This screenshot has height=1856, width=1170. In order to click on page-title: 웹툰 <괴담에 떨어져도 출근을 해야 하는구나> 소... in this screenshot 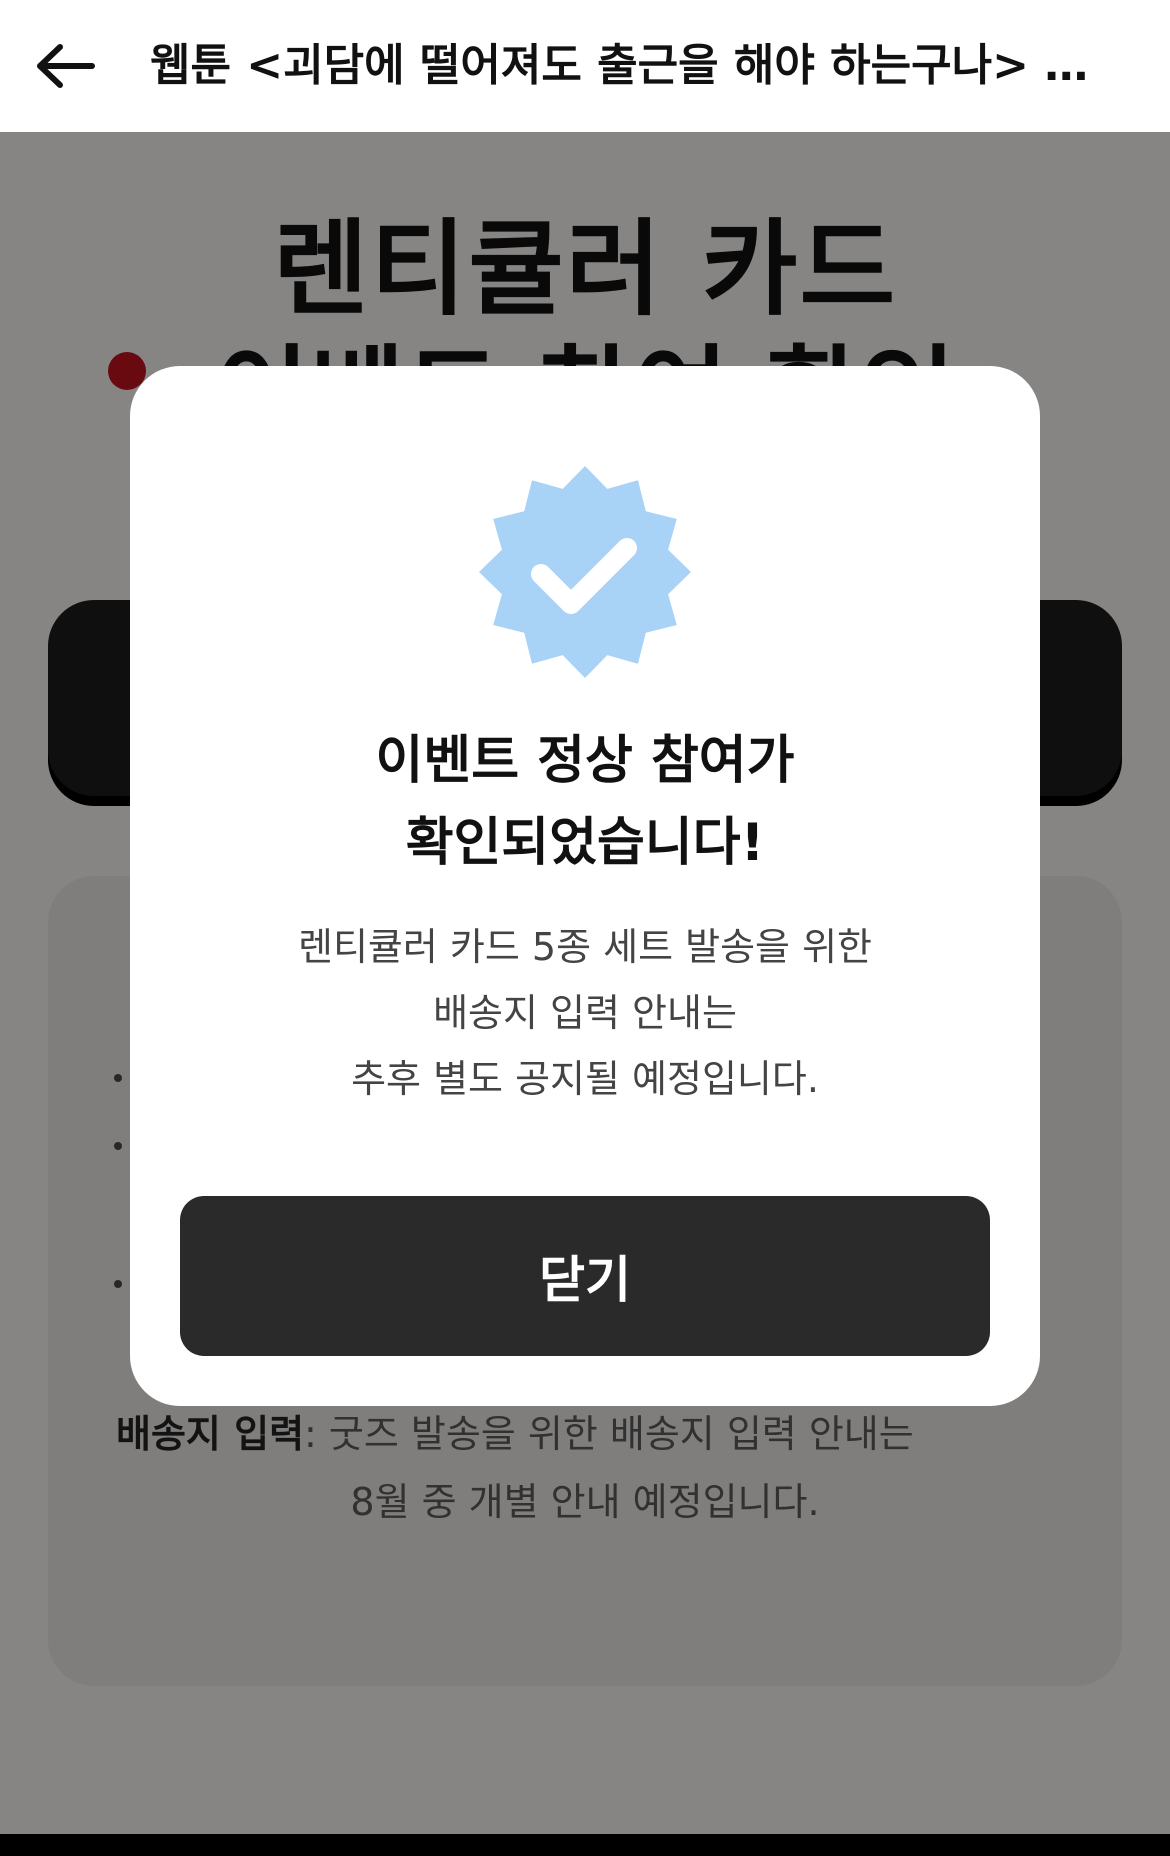, I will do `click(634, 65)`.